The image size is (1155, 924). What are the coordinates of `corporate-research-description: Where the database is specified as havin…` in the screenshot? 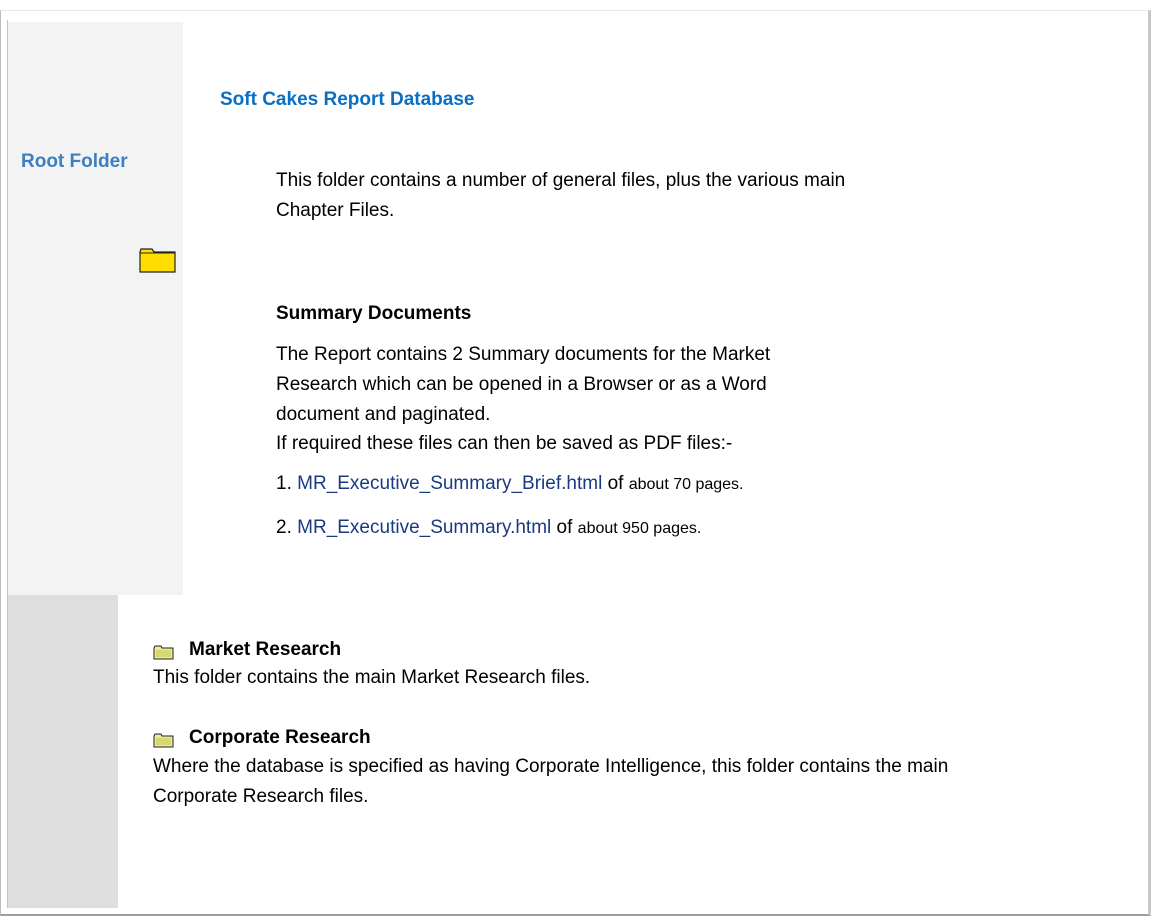 It's located at (551, 781).